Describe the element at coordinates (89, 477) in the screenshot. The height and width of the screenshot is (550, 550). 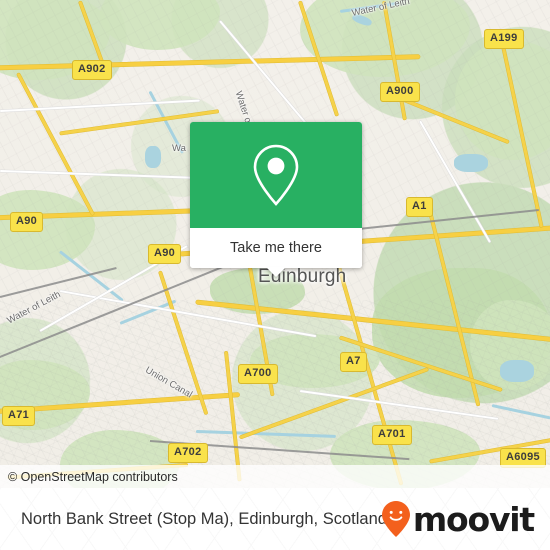
I see `osm-attribution-text: © OpenStreetMap contributors` at that location.